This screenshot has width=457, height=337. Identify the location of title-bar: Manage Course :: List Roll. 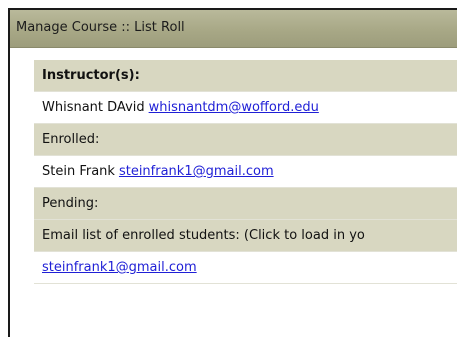
(233, 29).